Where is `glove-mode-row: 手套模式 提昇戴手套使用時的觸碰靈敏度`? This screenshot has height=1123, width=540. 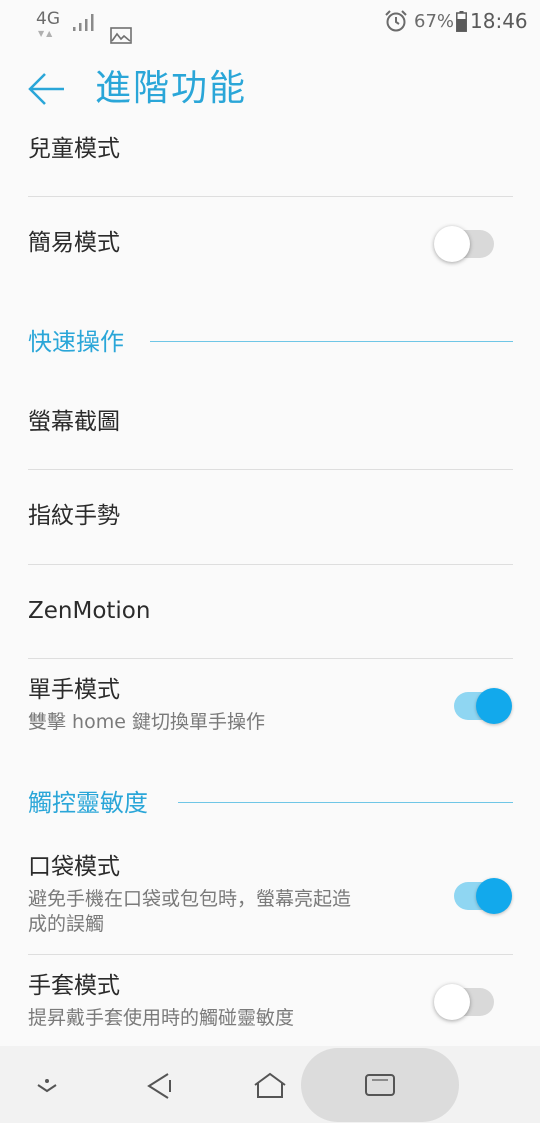 glove-mode-row: 手套模式 提昇戴手套使用時的觸碰靈敏度 is located at coordinates (270, 1000).